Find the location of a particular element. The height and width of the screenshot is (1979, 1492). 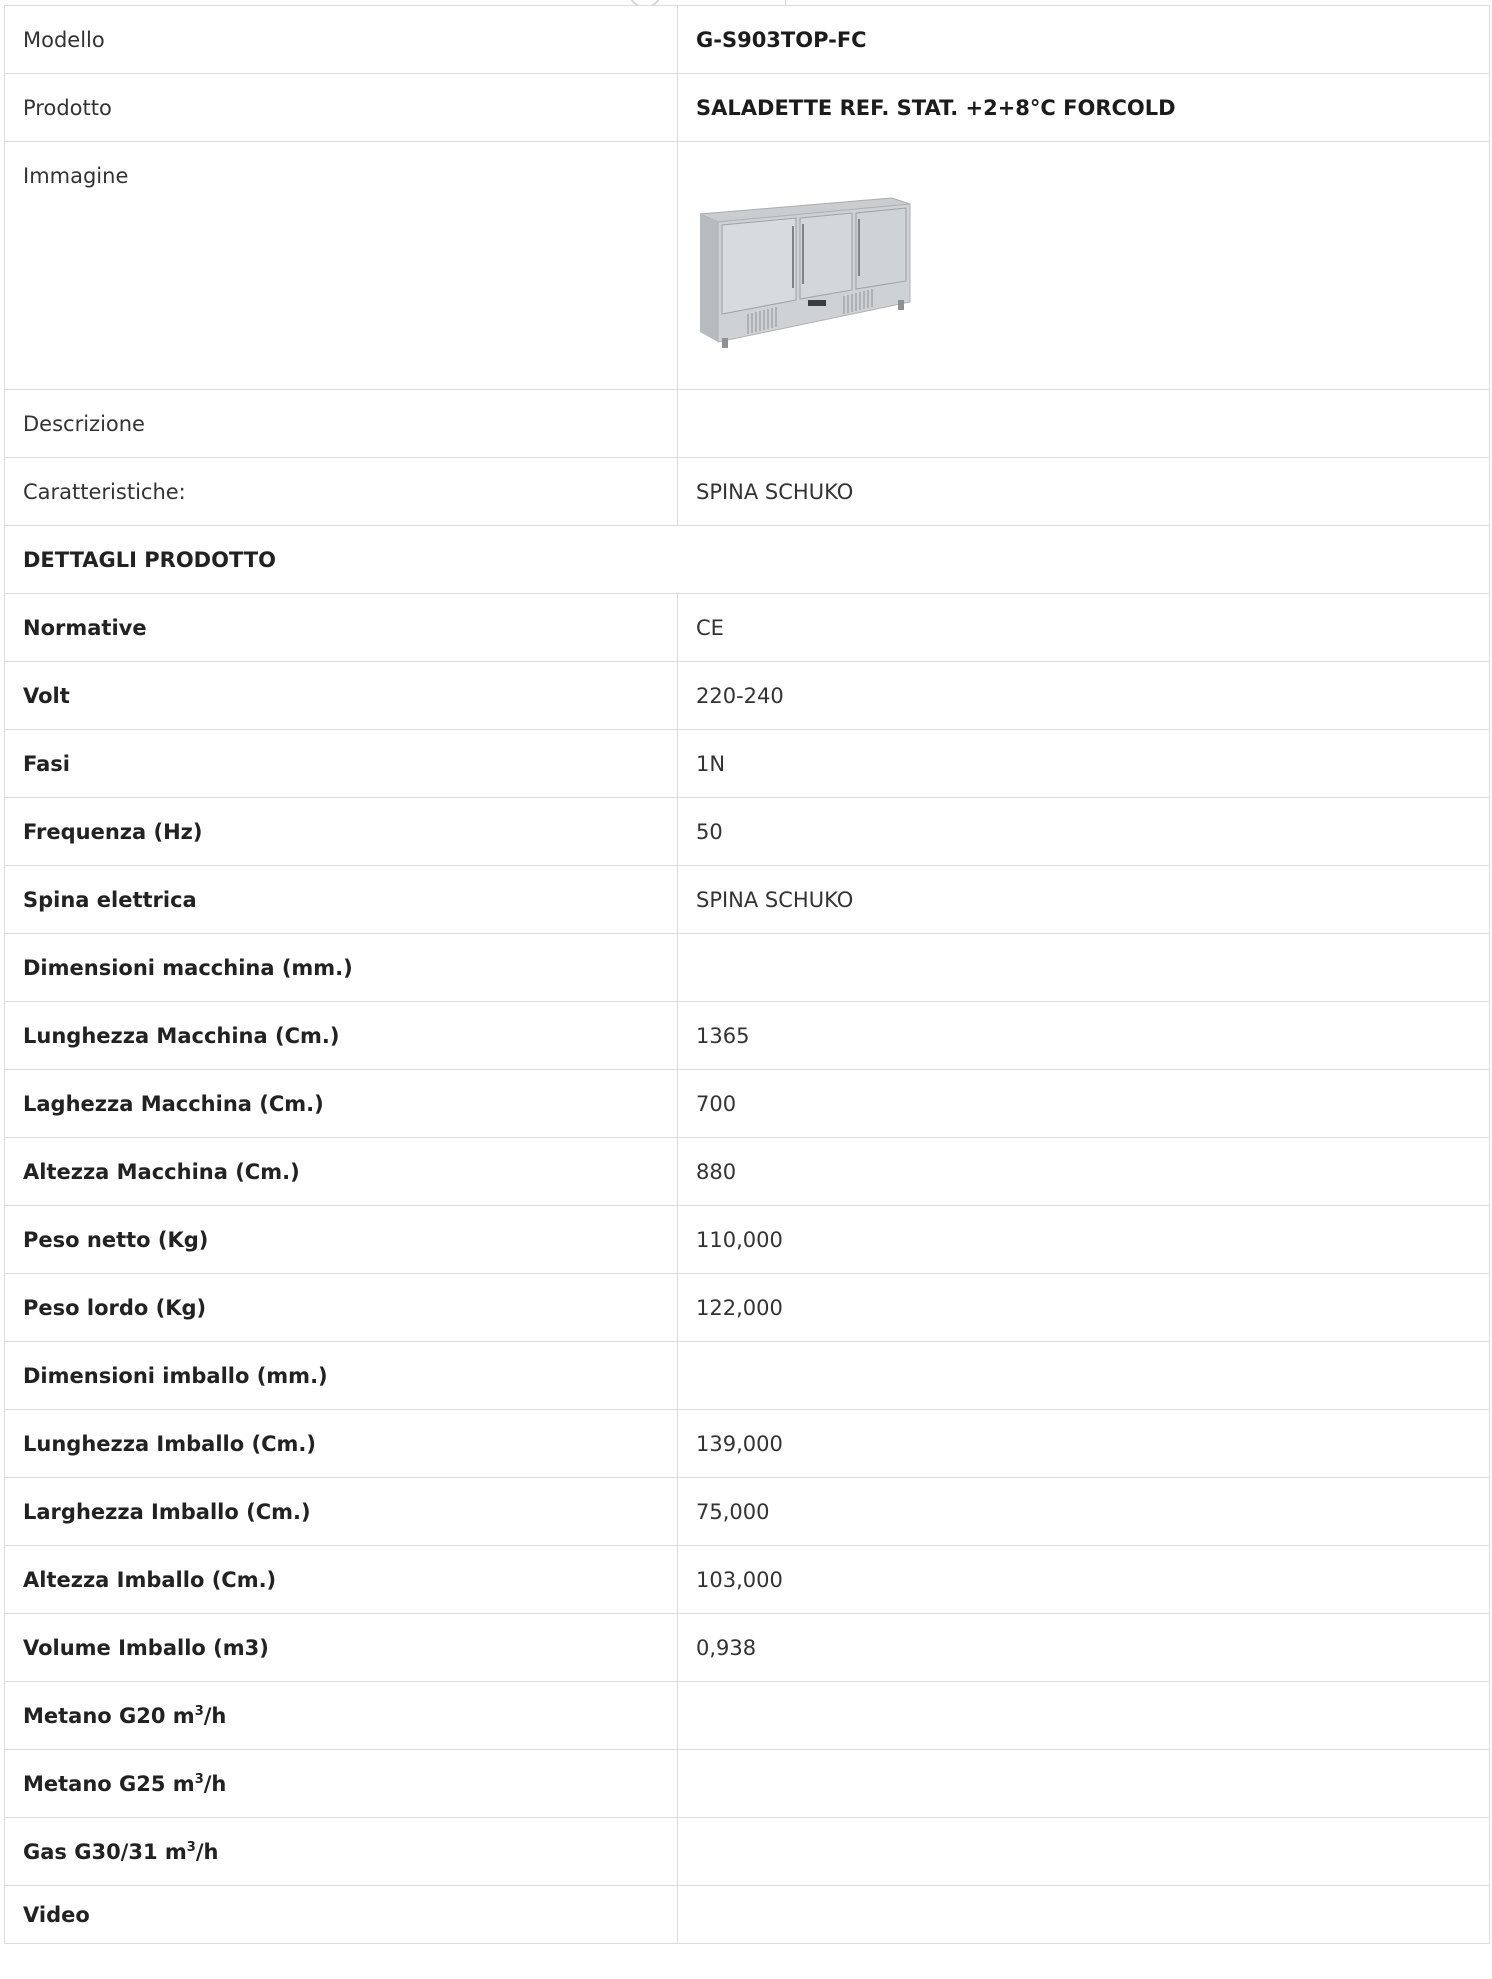

detail-value: 1N is located at coordinates (1083, 763).